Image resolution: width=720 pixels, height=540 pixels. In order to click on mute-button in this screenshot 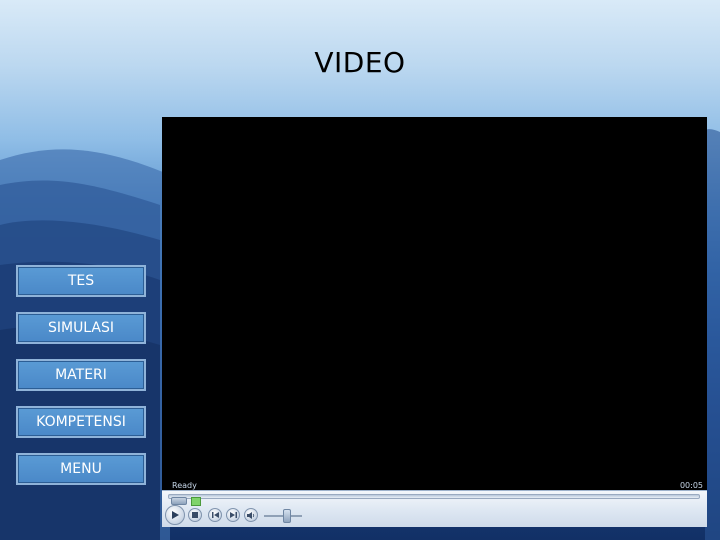, I will do `click(251, 515)`.